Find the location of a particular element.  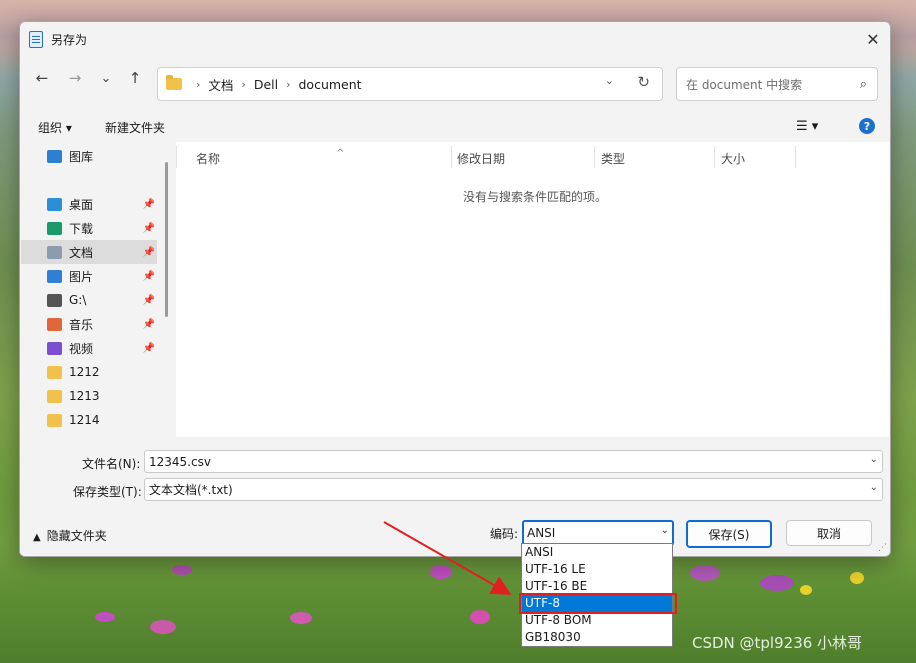

save-button: 保存(S) is located at coordinates (729, 534).